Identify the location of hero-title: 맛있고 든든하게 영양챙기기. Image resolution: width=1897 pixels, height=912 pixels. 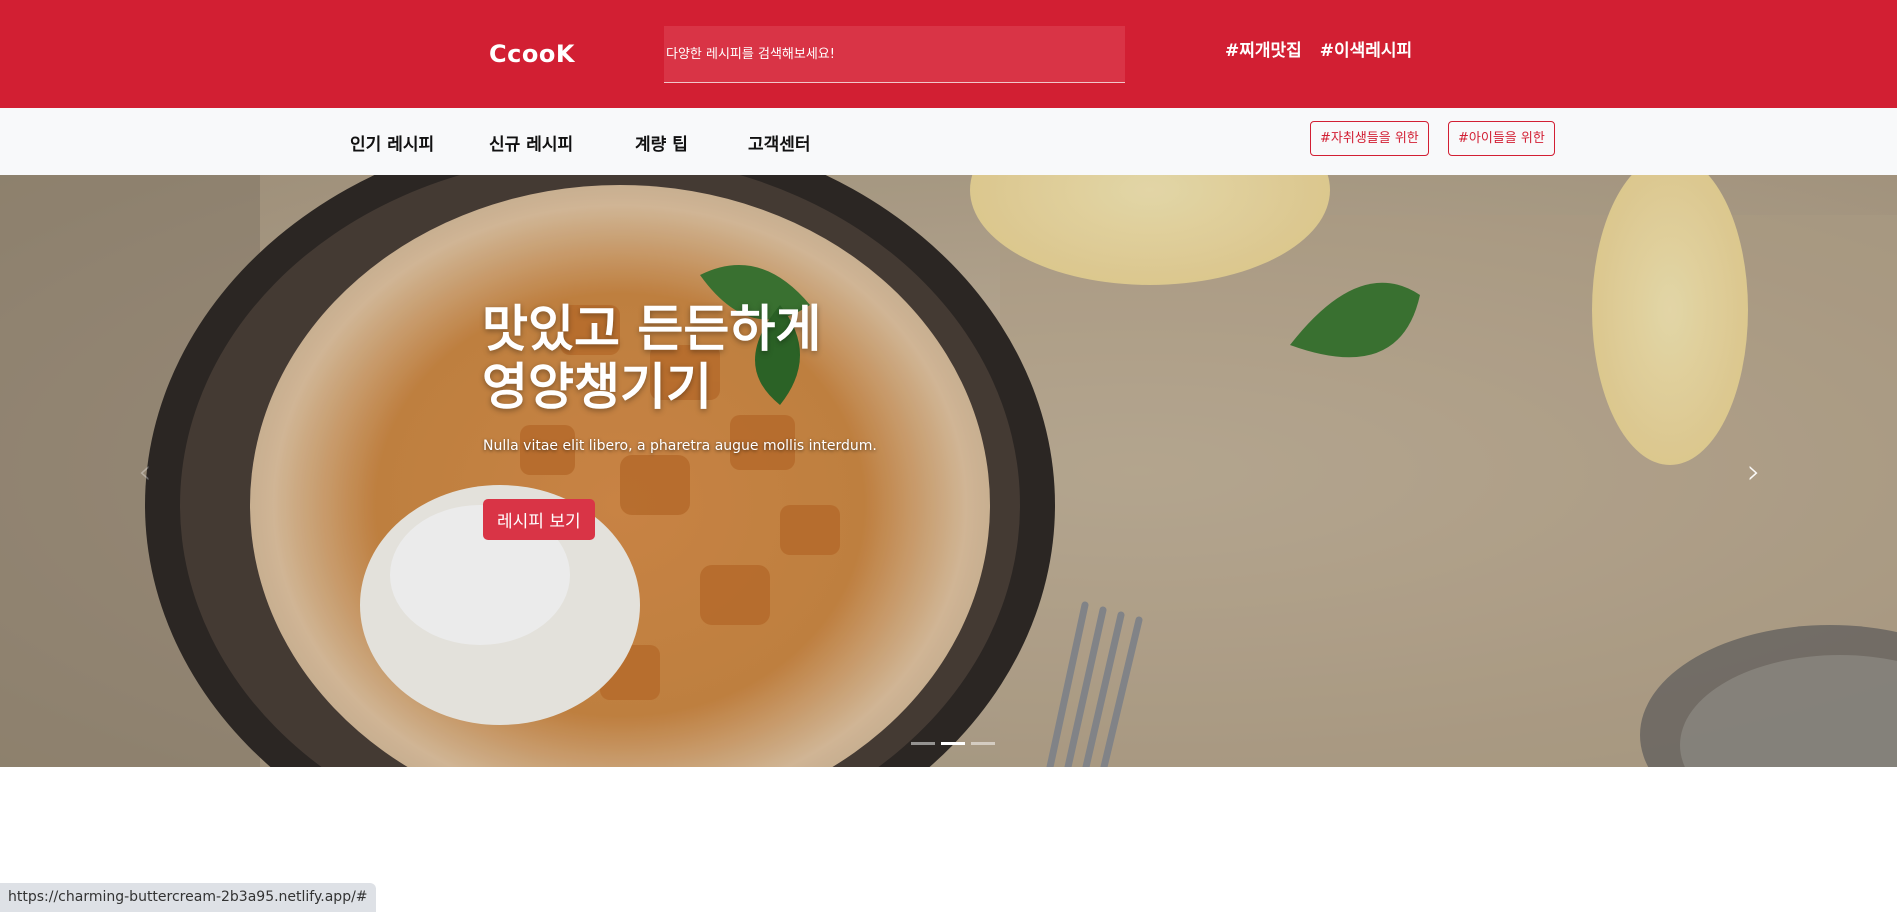
(651, 358).